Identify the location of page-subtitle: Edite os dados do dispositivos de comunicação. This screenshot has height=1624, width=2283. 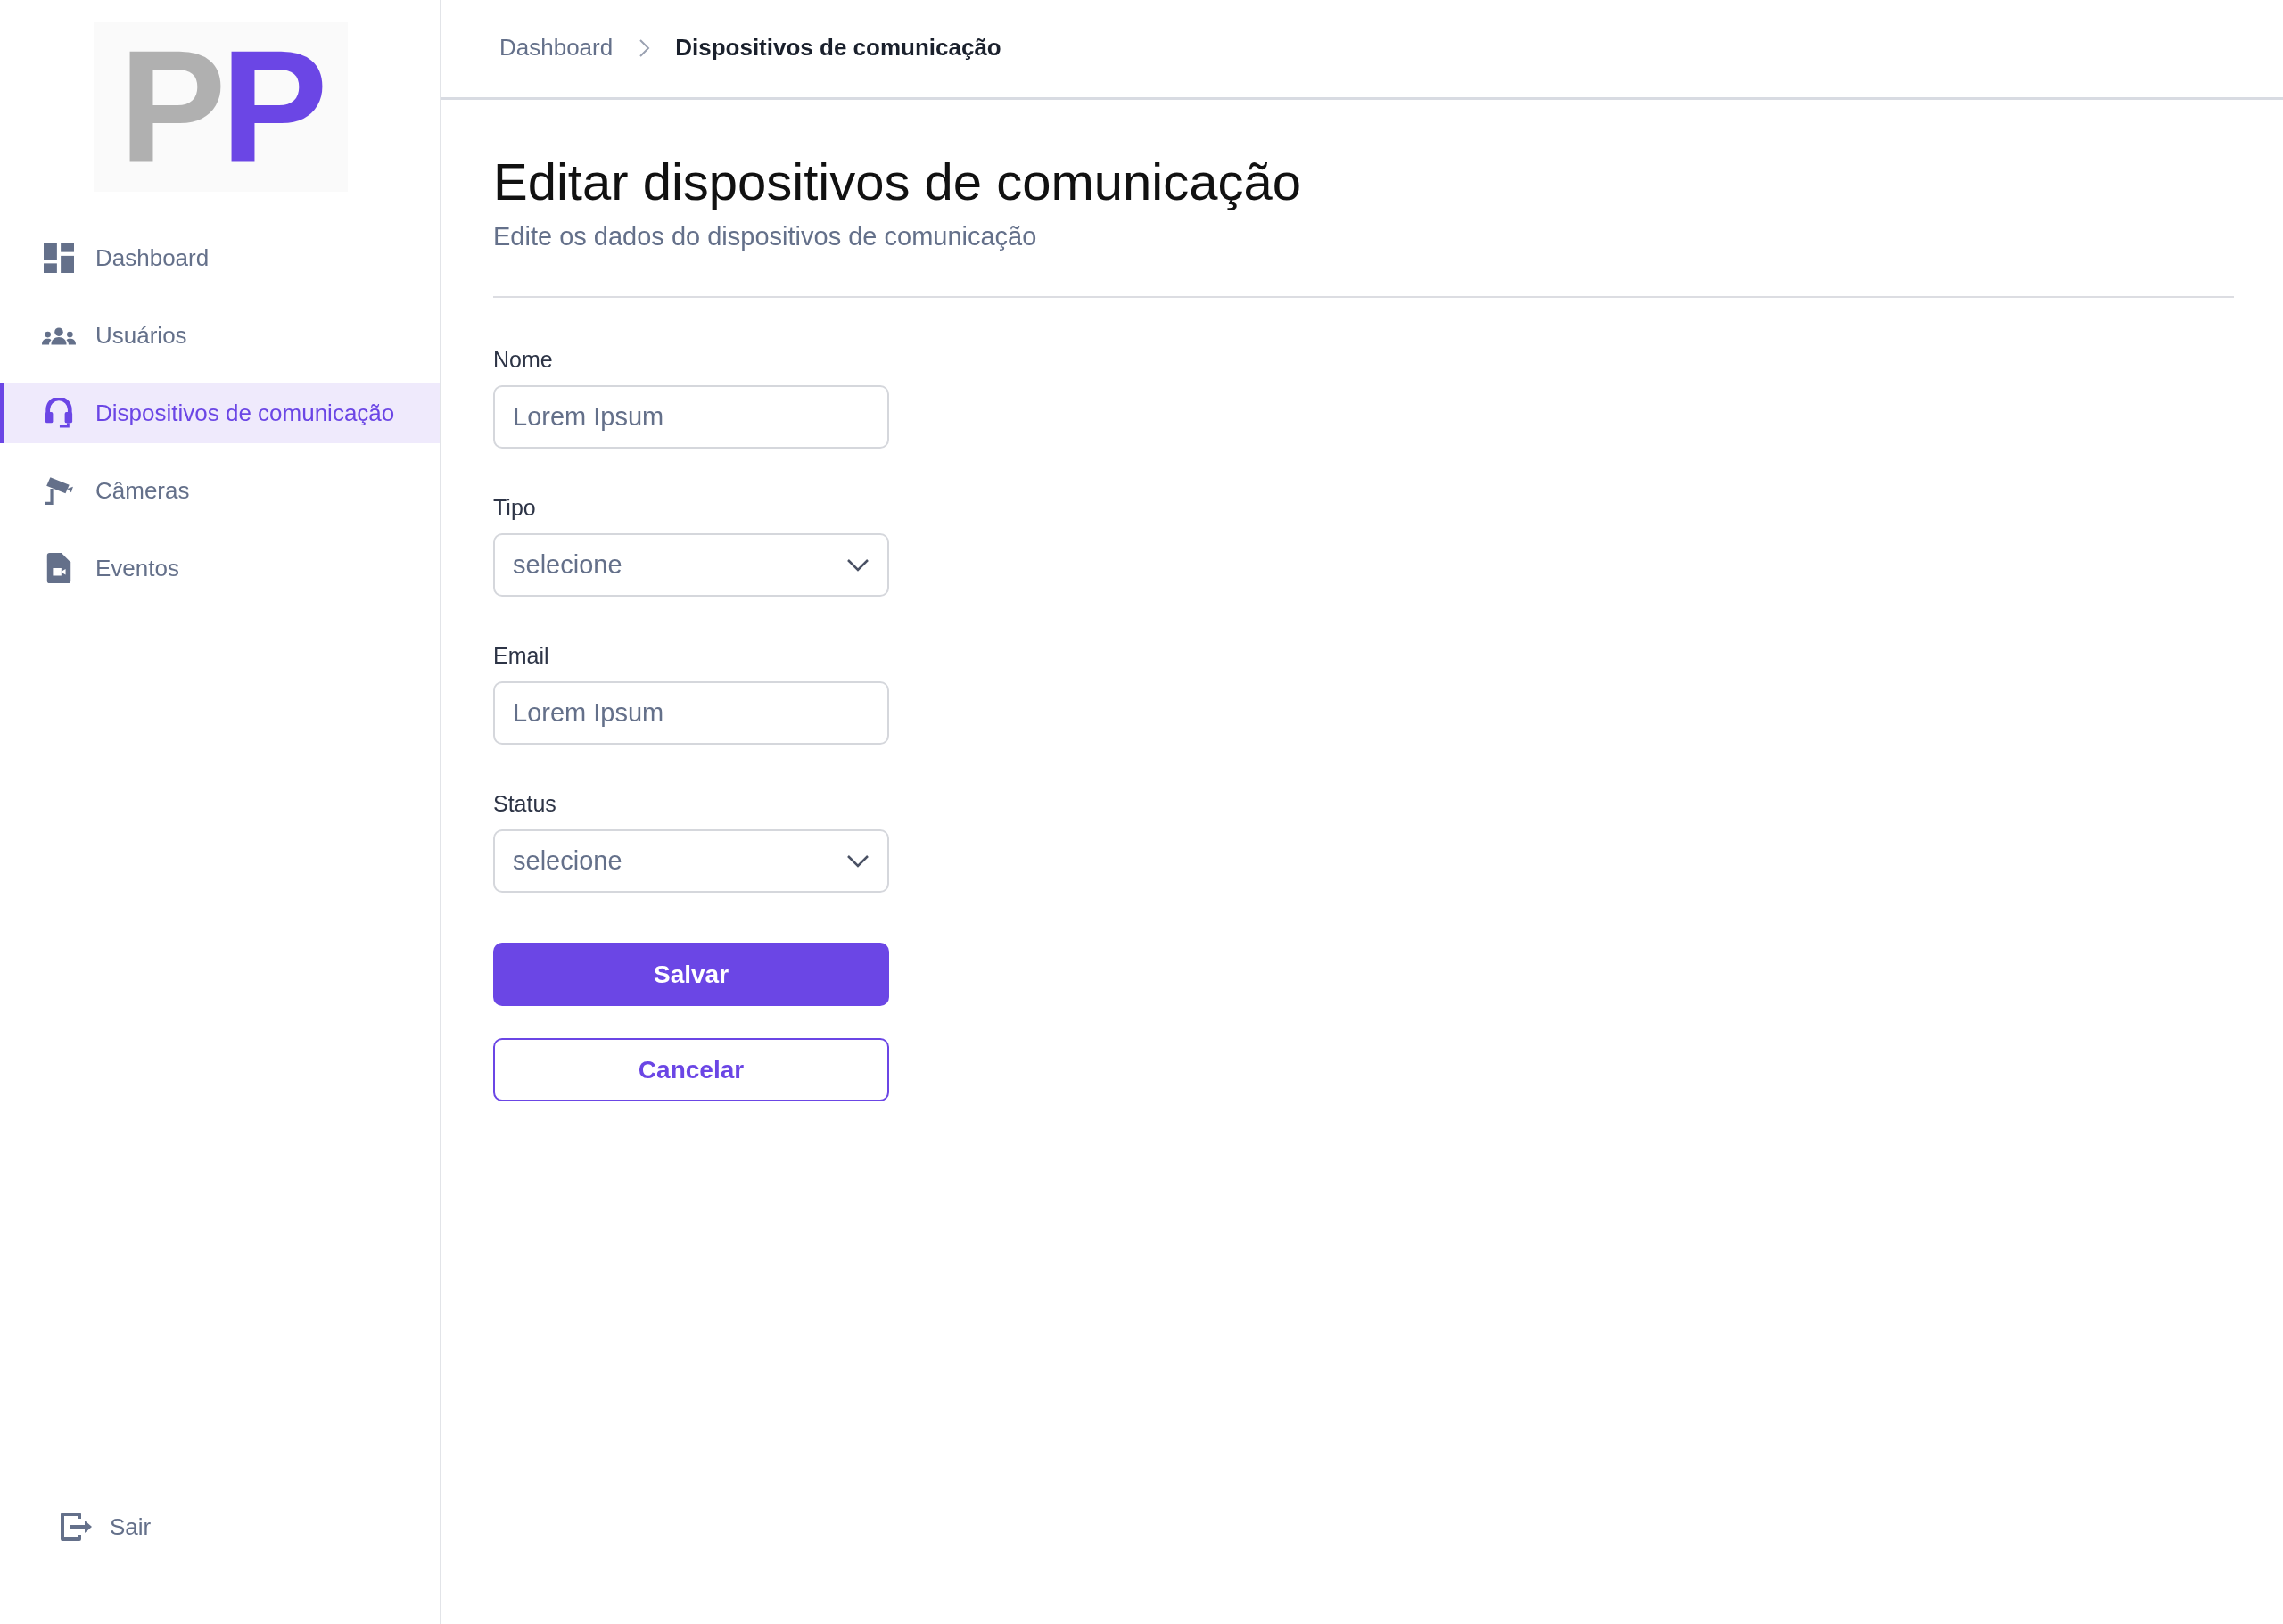
(765, 236).